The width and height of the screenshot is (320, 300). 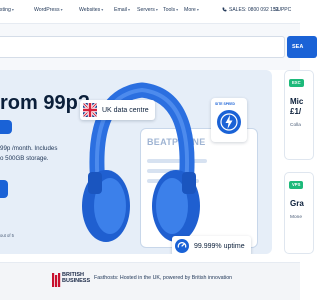 I want to click on domain-search-input, so click(x=142, y=47).